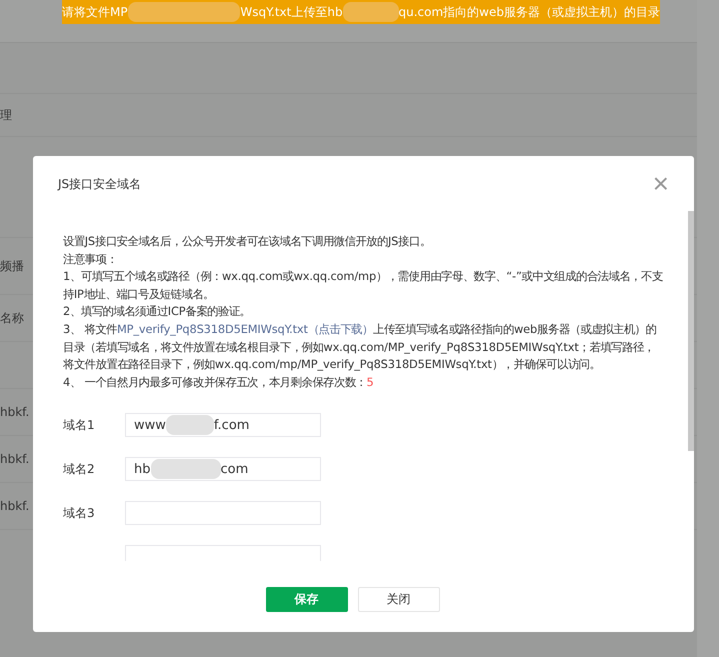 This screenshot has height=657, width=719. What do you see at coordinates (95, 12) in the screenshot?
I see `banner-text: 请将文件MP` at bounding box center [95, 12].